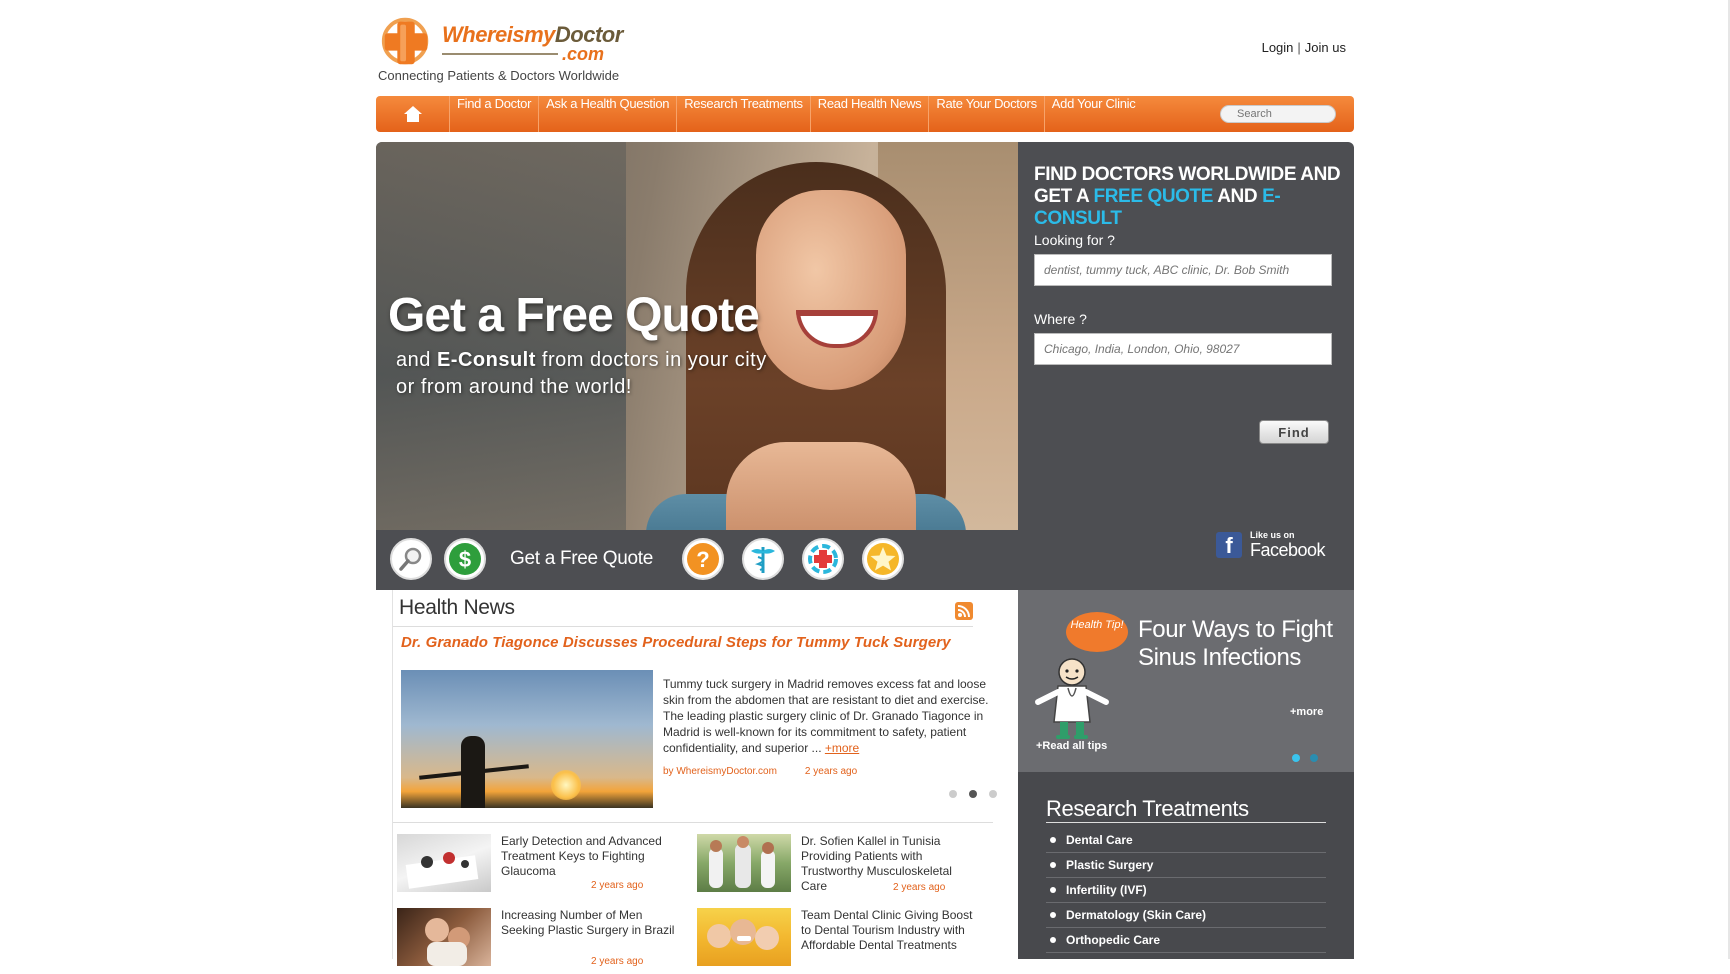 This screenshot has height=974, width=1730. I want to click on hero-title: Get a Free Quote, so click(574, 315).